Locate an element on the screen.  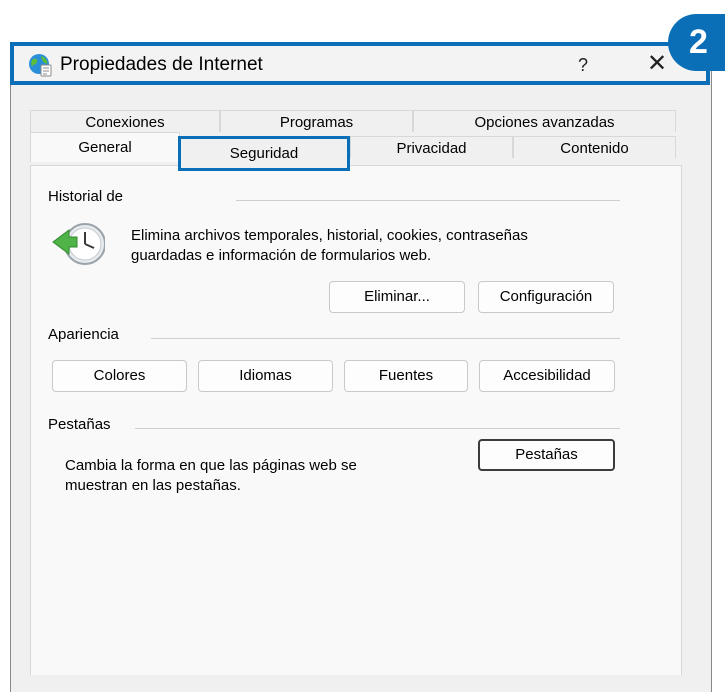
title-bar: Propiedades de Internet ? ✕ is located at coordinates (360, 63).